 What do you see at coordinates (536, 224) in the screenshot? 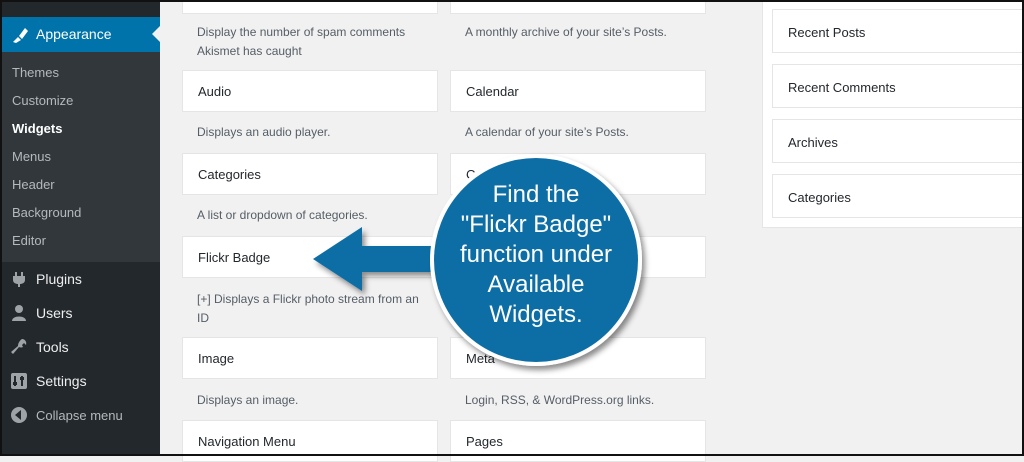
I see `callout-line: "Flickr Badge"` at bounding box center [536, 224].